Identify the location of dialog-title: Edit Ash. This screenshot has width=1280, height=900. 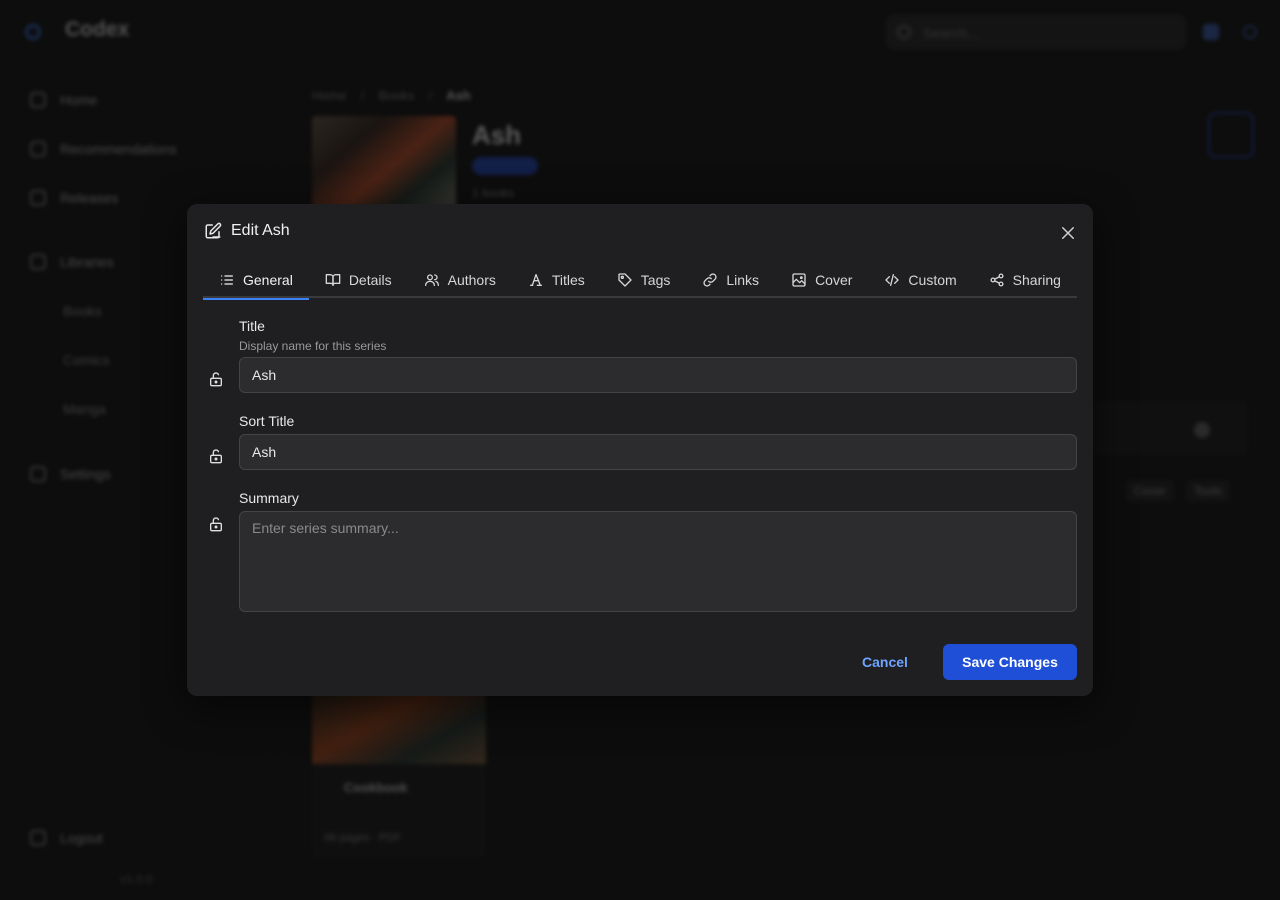
(260, 230).